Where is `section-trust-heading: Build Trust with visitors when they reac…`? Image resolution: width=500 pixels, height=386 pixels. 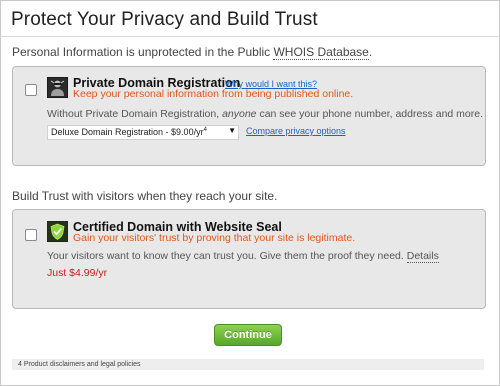
section-trust-heading: Build Trust with visitors when they reac… is located at coordinates (145, 196).